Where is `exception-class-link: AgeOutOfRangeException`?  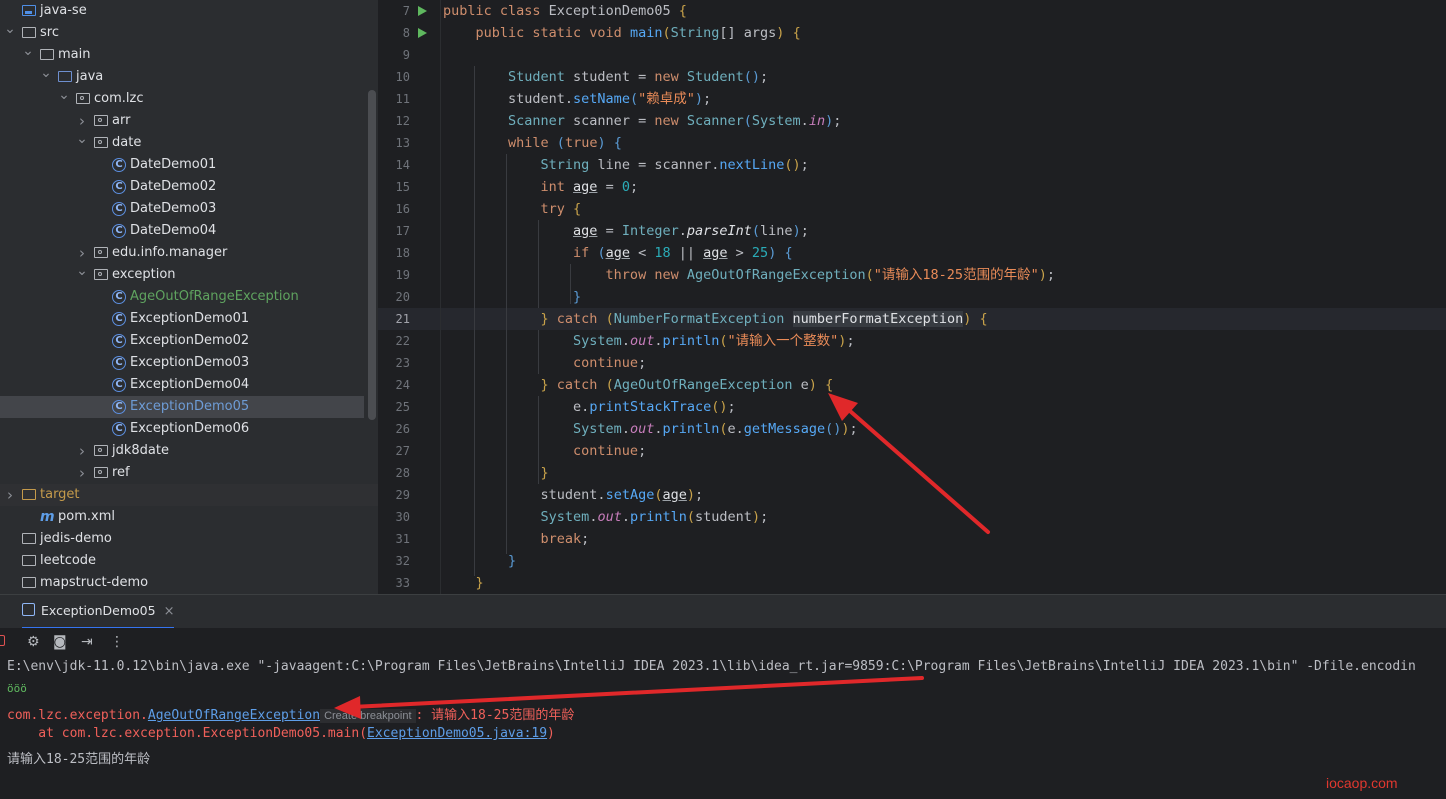
exception-class-link: AgeOutOfRangeException is located at coordinates (234, 715).